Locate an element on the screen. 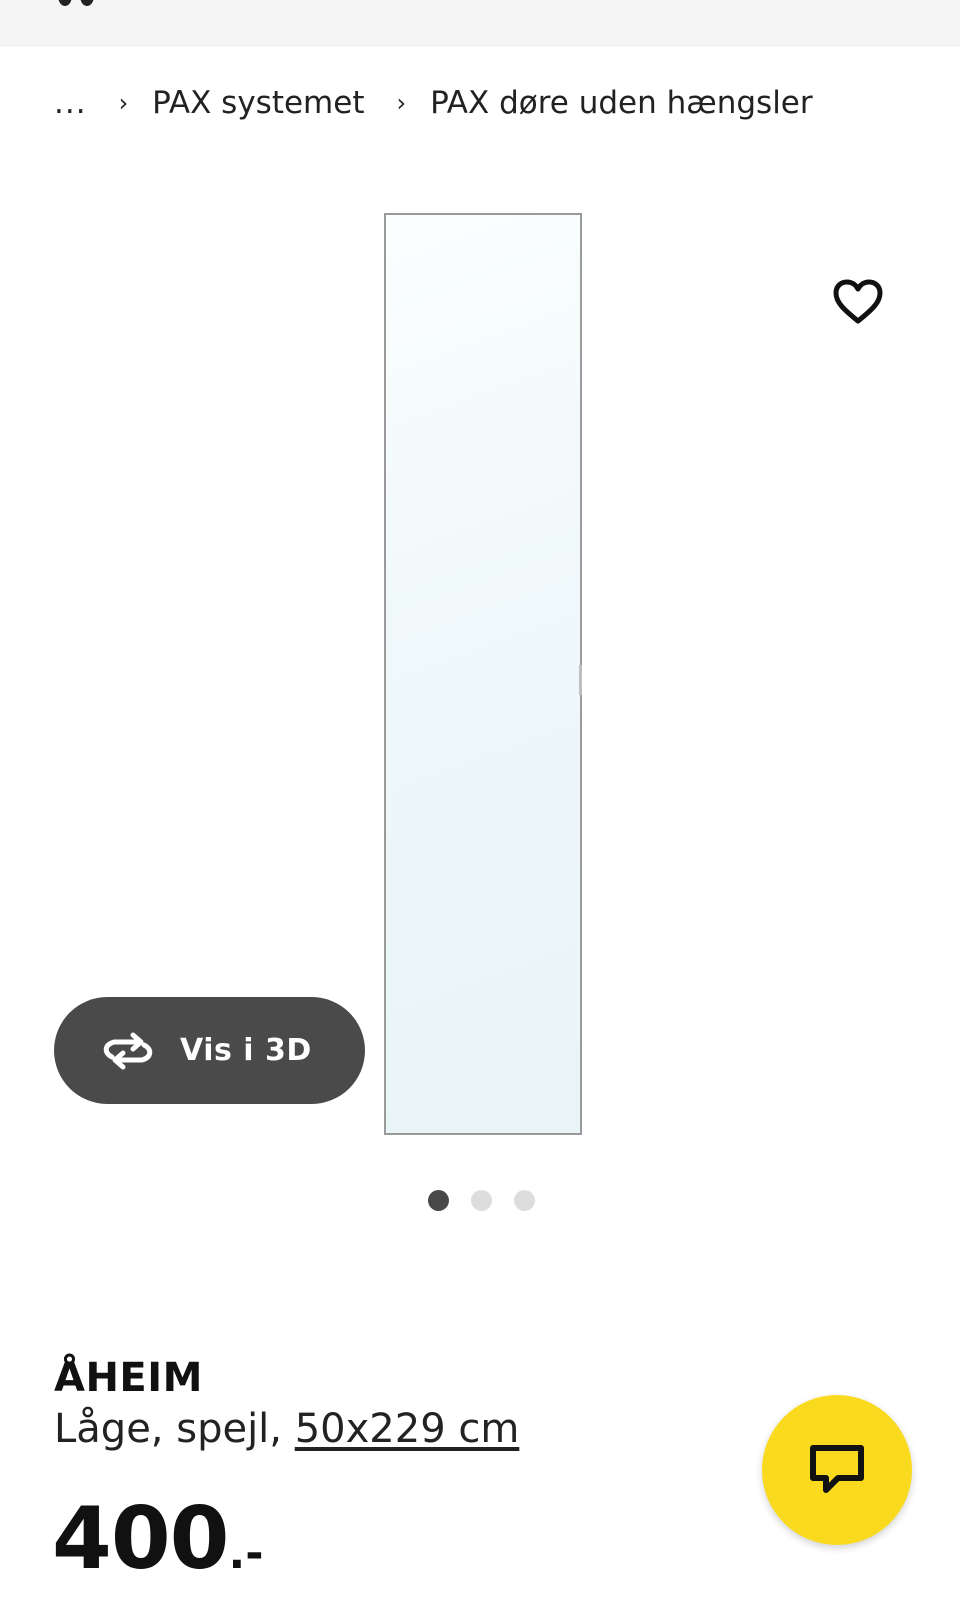 The image size is (960, 1600). image-pager is located at coordinates (481, 1200).